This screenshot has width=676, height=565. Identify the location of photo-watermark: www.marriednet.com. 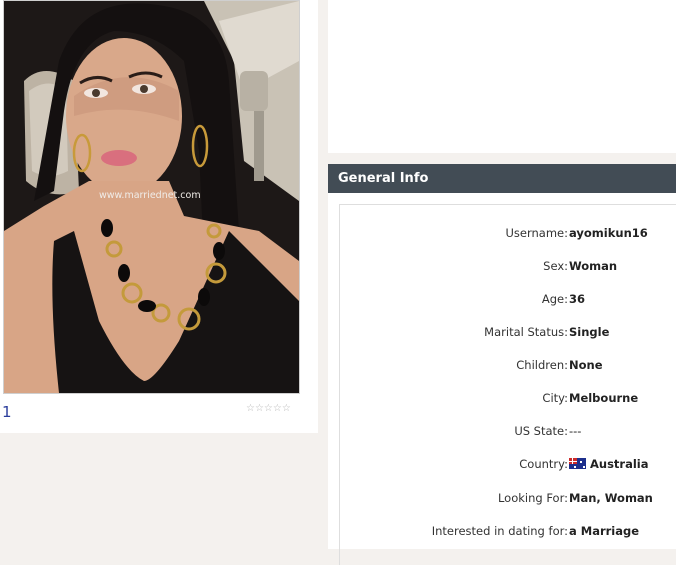
(150, 195).